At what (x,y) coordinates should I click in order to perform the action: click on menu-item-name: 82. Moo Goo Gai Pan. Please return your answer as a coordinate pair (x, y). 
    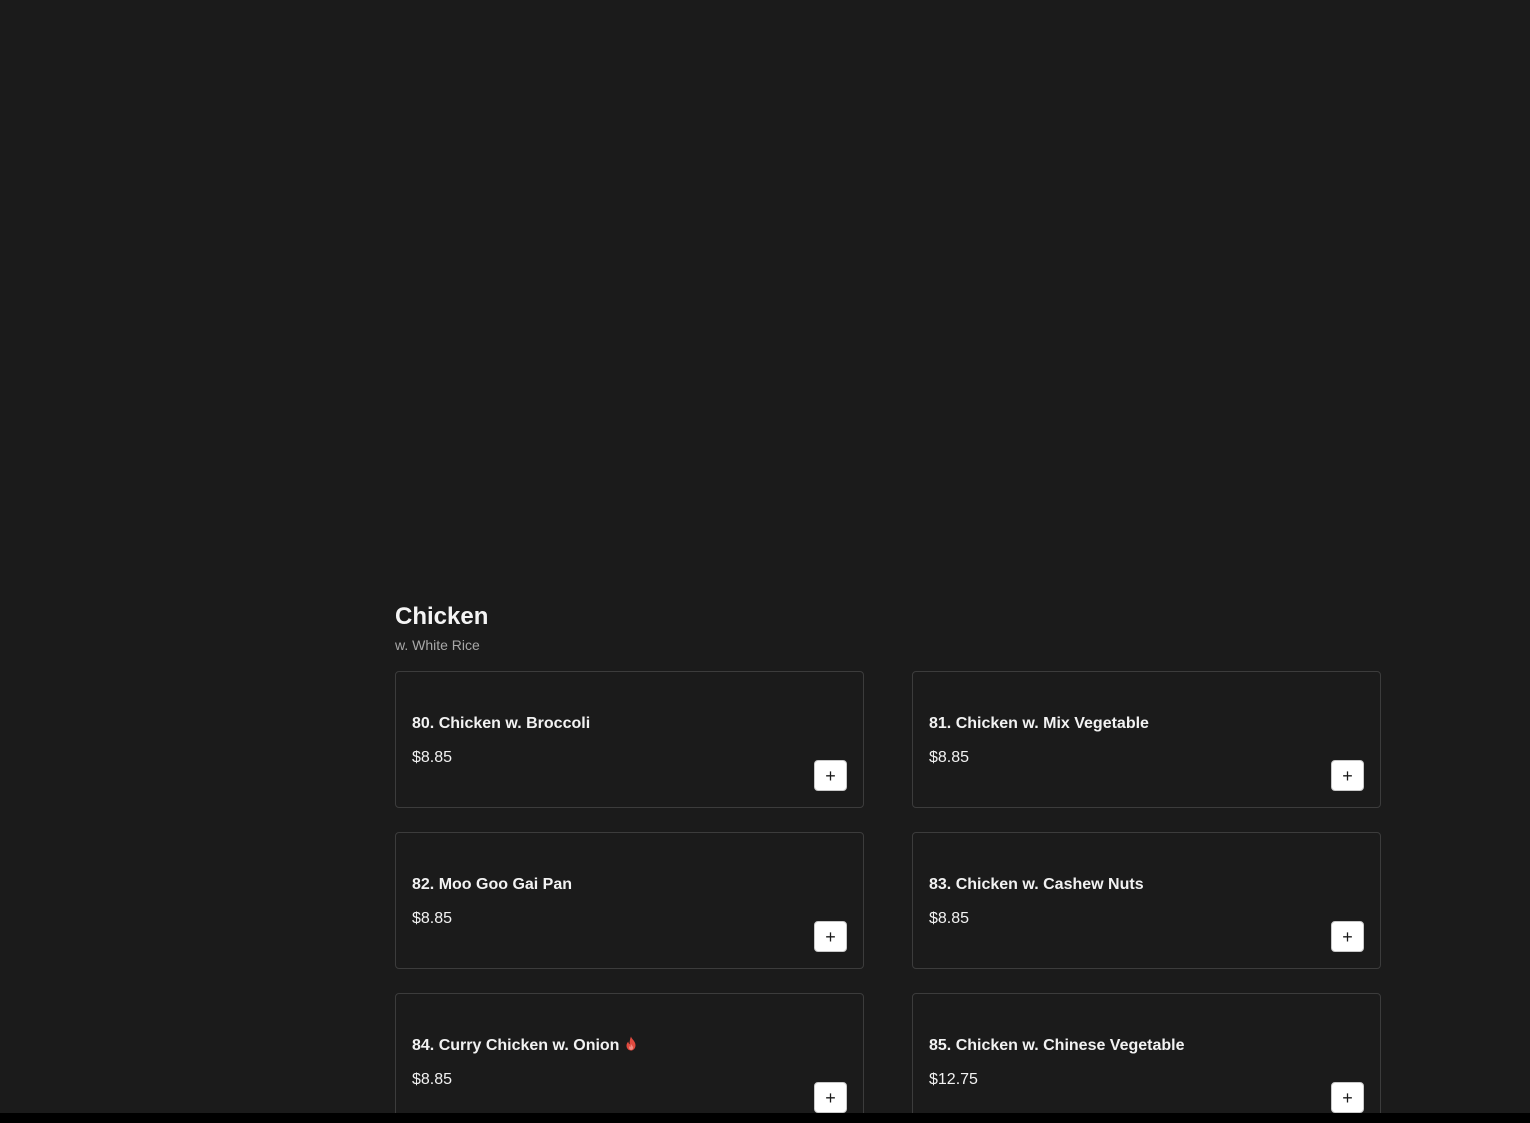
    Looking at the image, I should click on (492, 884).